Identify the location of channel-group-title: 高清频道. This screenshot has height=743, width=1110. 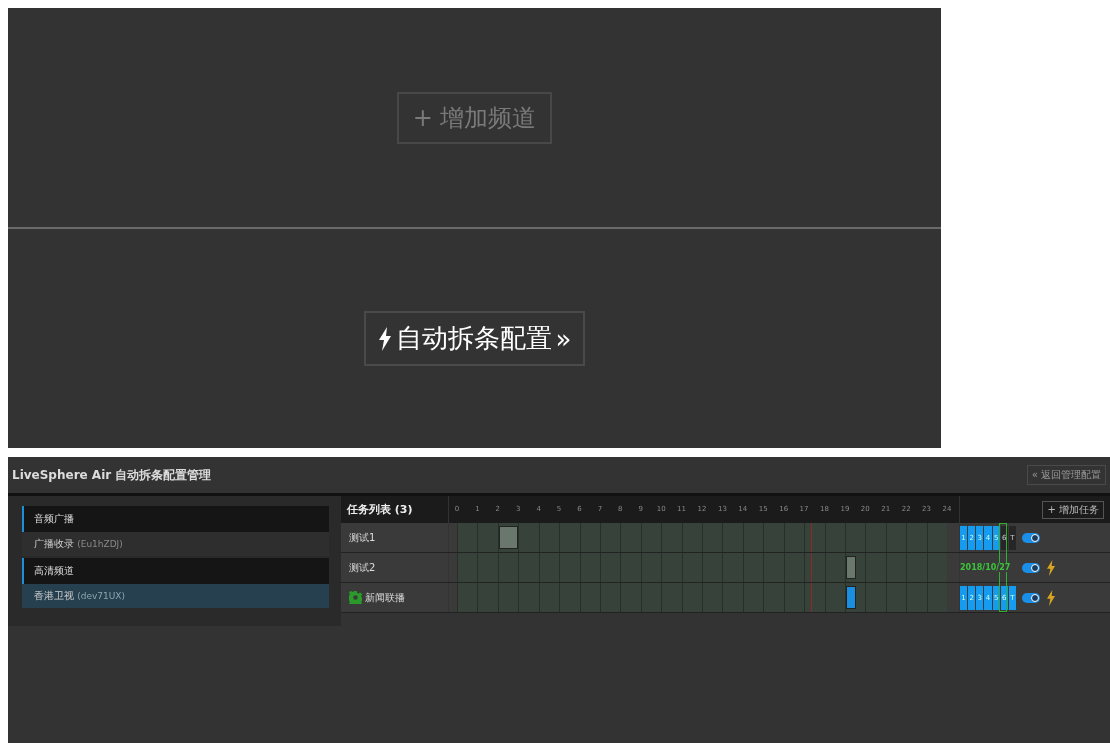
(175, 571).